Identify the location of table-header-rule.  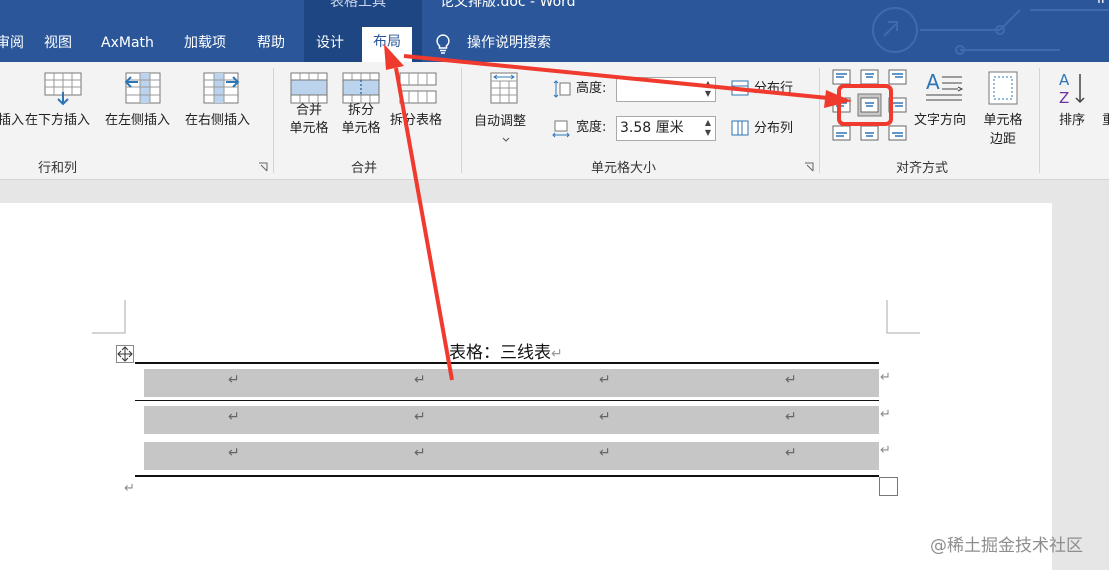
(507, 400).